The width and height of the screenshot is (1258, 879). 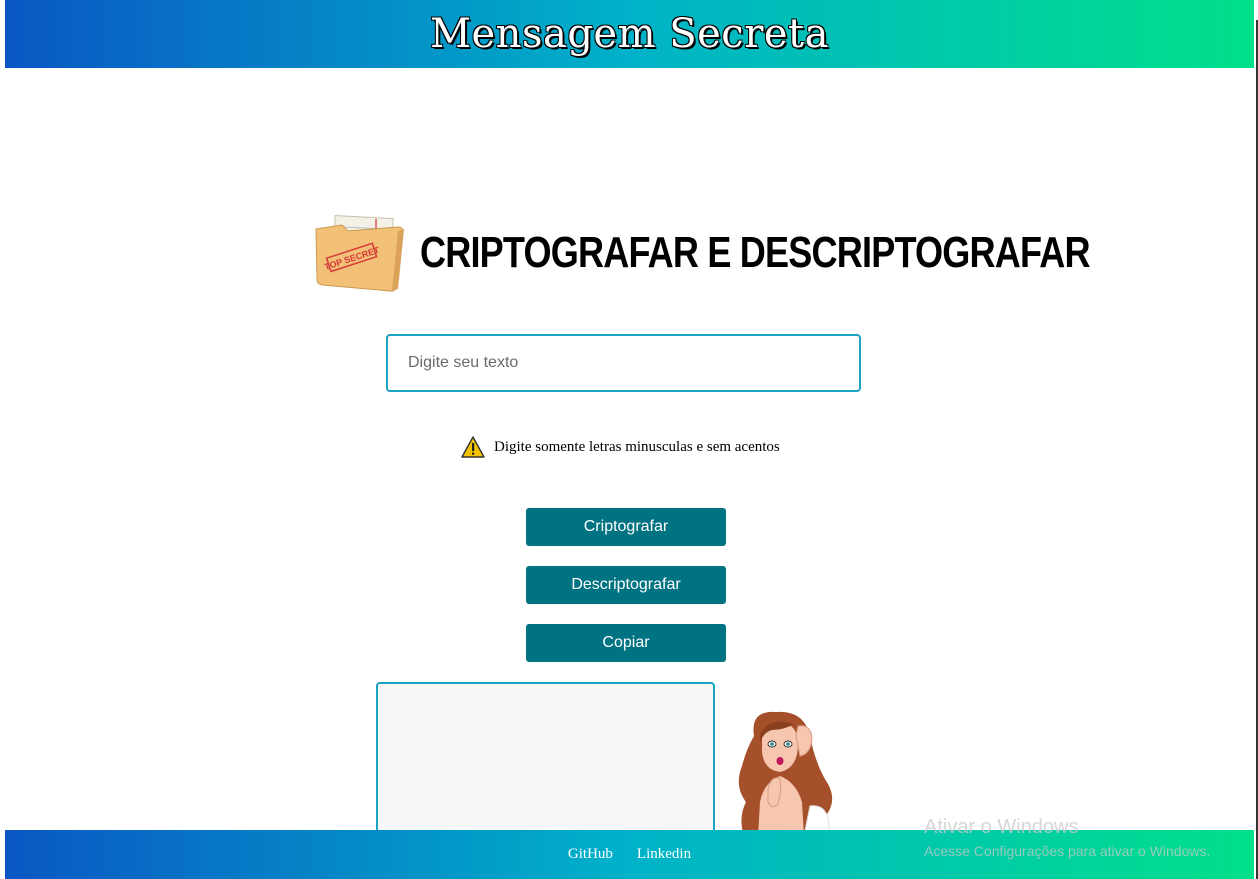 I want to click on top-secret-folder-icon: TOP SECRET, so click(x=359, y=253).